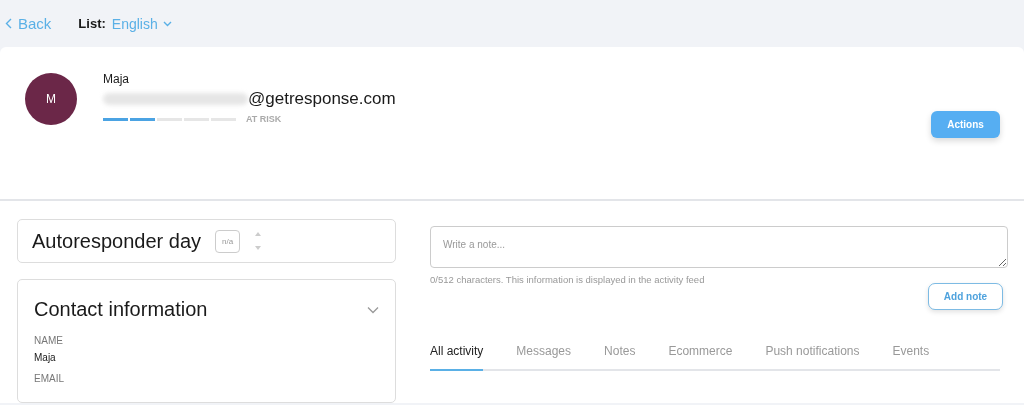 The height and width of the screenshot is (405, 1024). Describe the element at coordinates (544, 357) in the screenshot. I see `tab: Messages` at that location.